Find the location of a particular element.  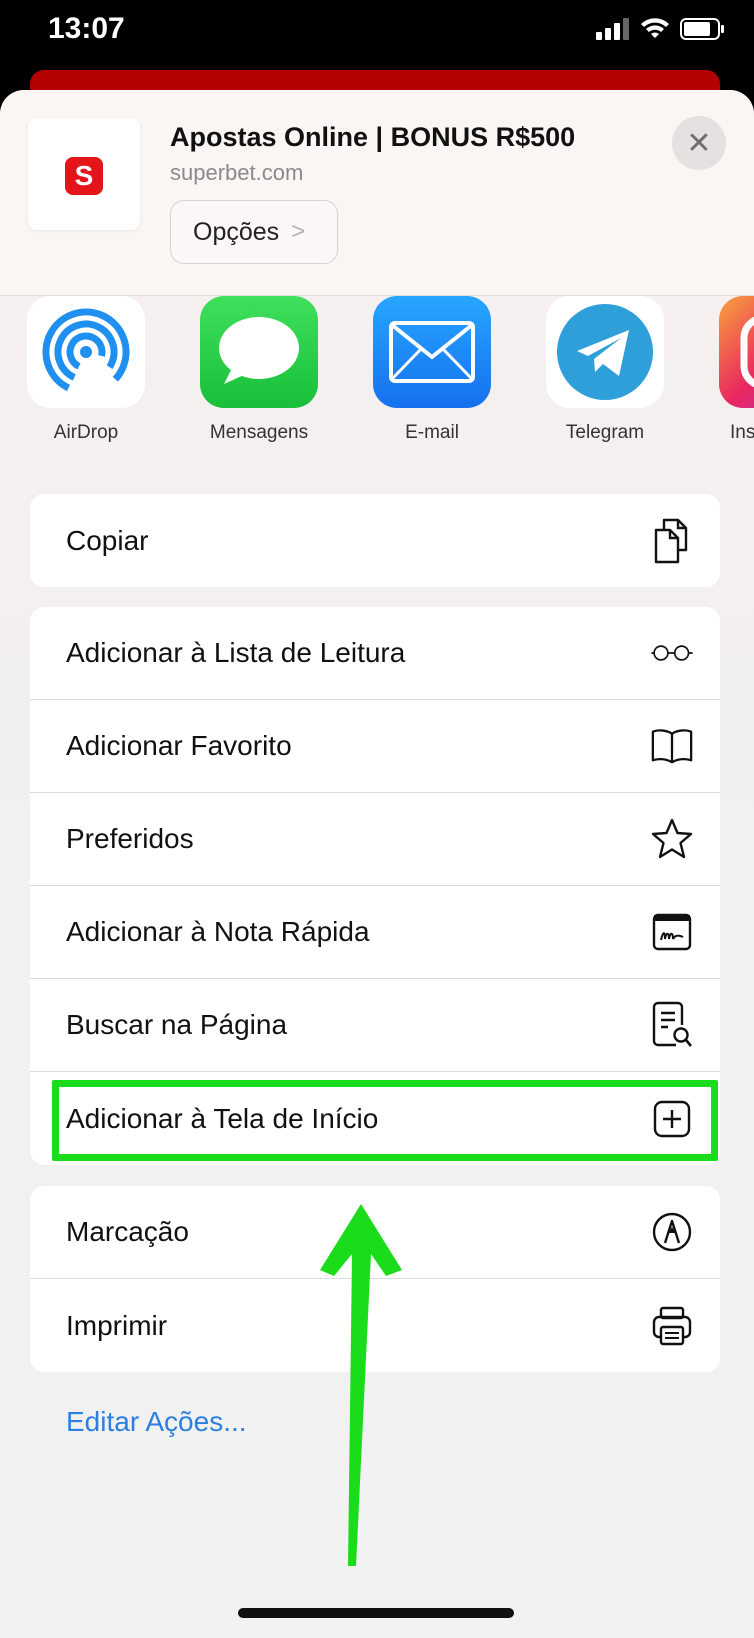

action-label: Imprimir is located at coordinates (117, 1325).